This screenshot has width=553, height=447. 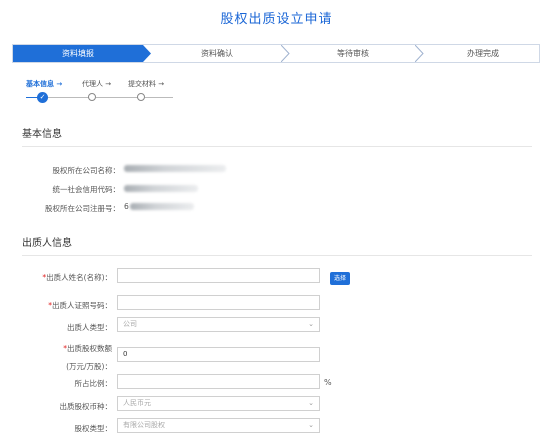 What do you see at coordinates (96, 84) in the screenshot?
I see `sub-step-agent: 代理人 →` at bounding box center [96, 84].